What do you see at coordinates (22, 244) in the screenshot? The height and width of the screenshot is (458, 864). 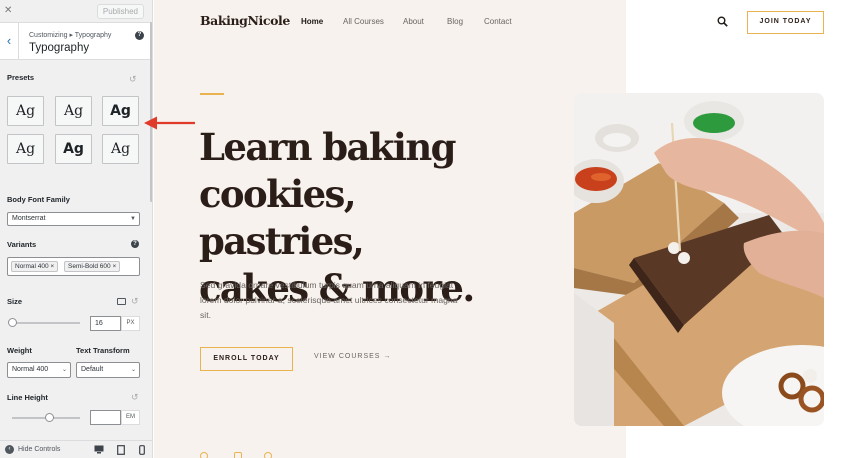 I see `variants-label: Variants` at bounding box center [22, 244].